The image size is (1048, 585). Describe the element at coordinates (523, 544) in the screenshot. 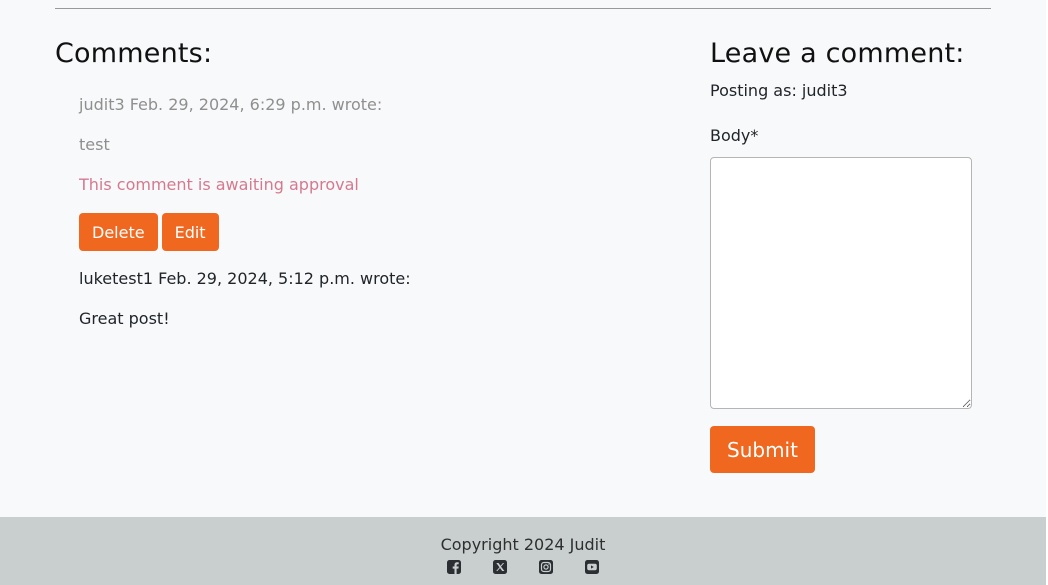

I see `copyright-text: Copyright 2024 Judit` at that location.